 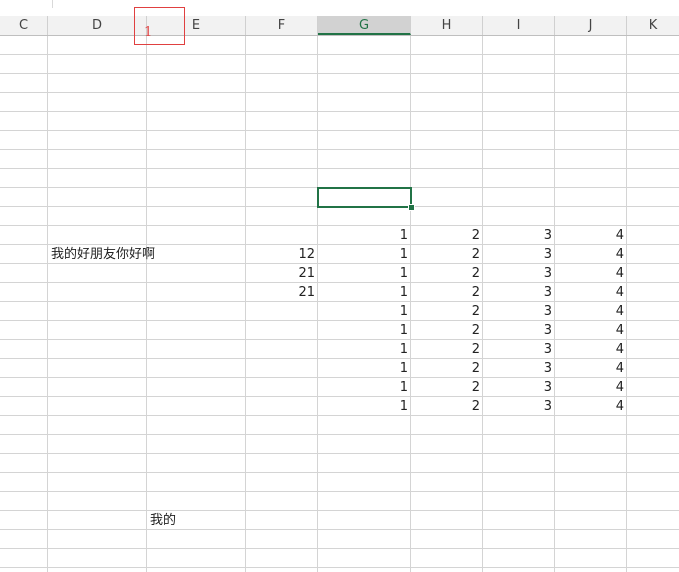 I want to click on column-header-i: I, so click(x=519, y=25).